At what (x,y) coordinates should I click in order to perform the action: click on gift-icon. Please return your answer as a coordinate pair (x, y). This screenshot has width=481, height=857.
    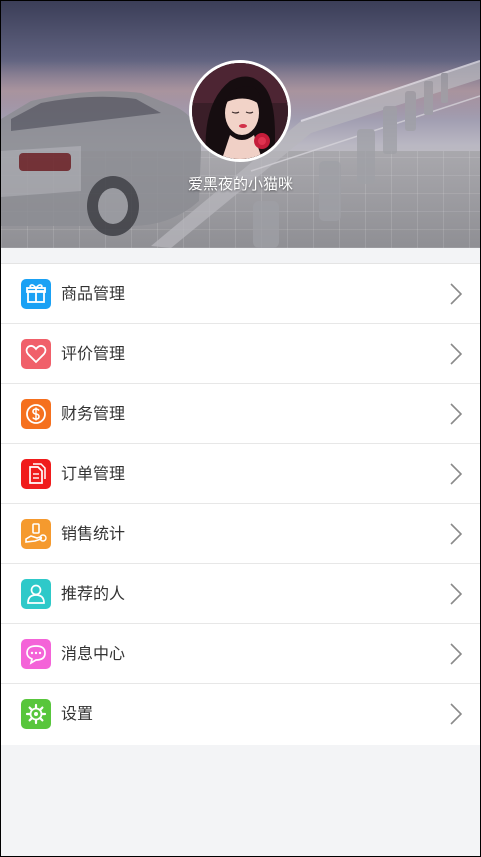
    Looking at the image, I should click on (36, 294).